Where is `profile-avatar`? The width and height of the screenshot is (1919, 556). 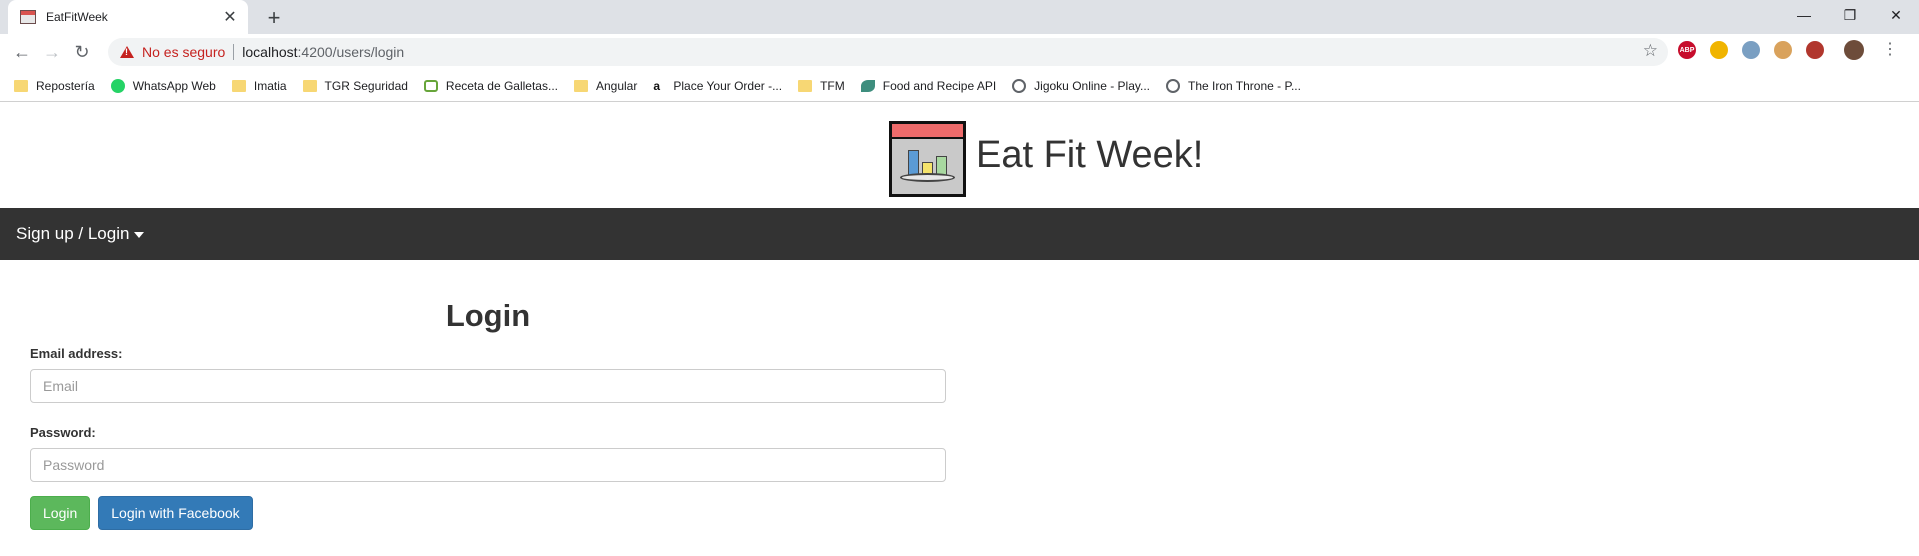
profile-avatar is located at coordinates (1854, 50).